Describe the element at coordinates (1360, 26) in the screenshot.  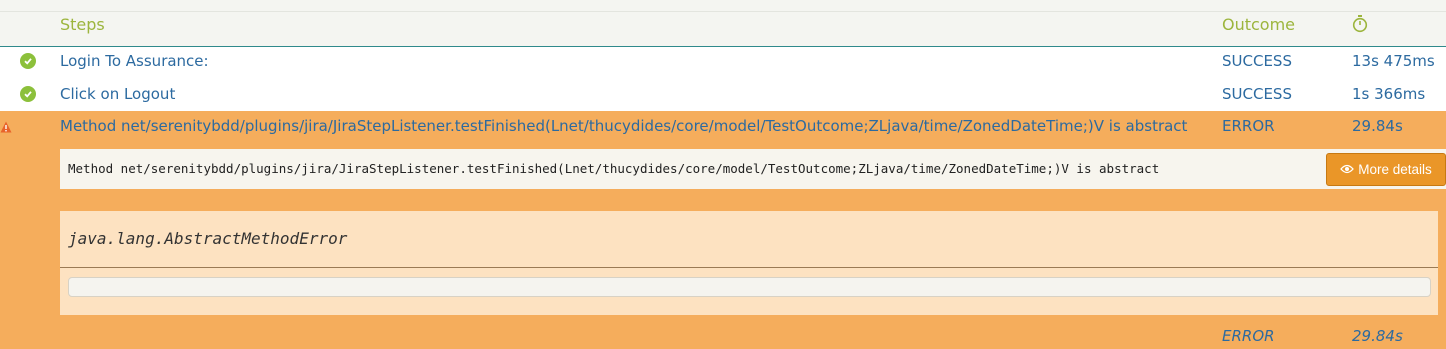
I see `stopwatch-icon` at that location.